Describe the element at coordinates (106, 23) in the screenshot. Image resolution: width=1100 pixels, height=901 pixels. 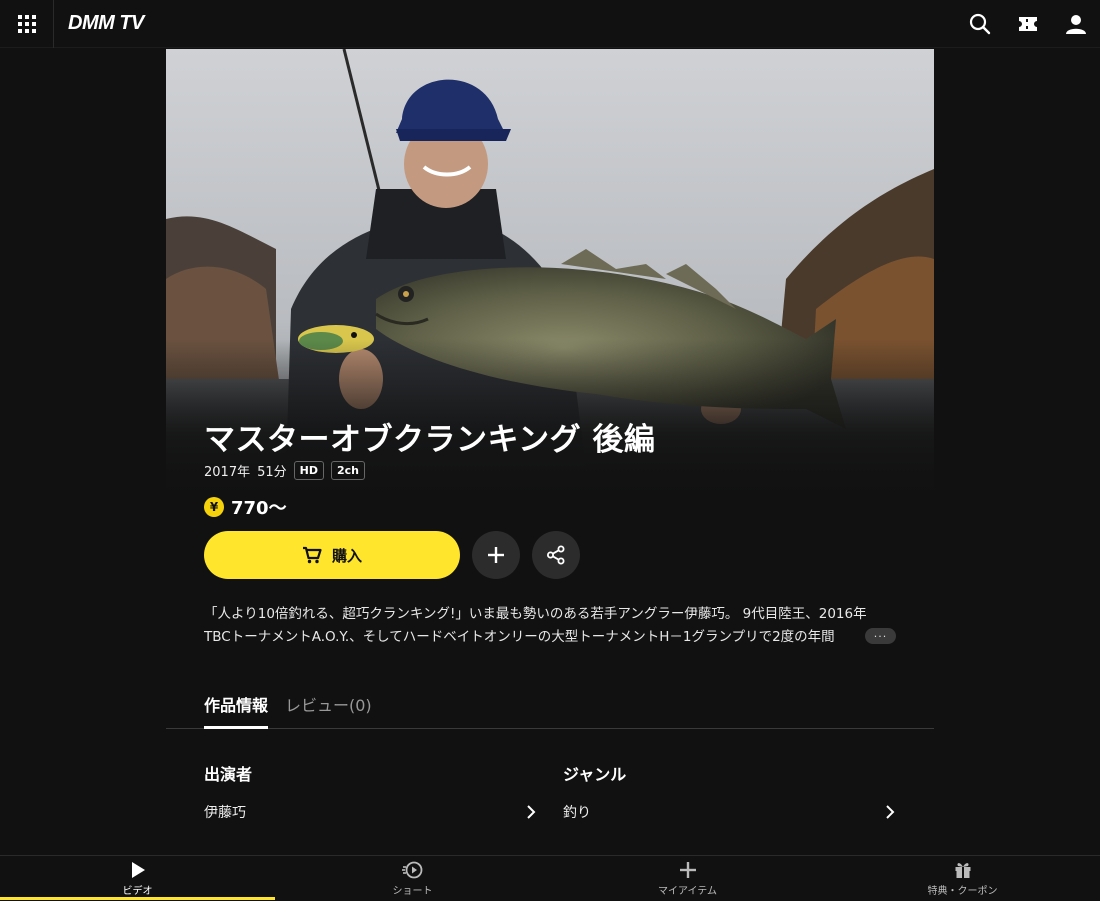
I see `dmm-tv-logo: DMM TV` at that location.